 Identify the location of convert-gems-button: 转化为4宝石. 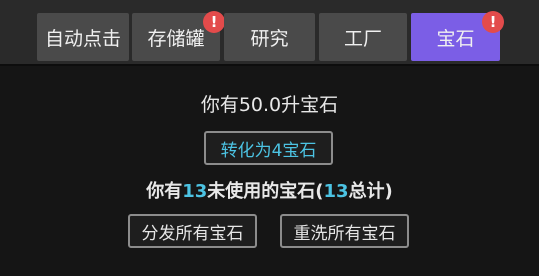
(268, 148).